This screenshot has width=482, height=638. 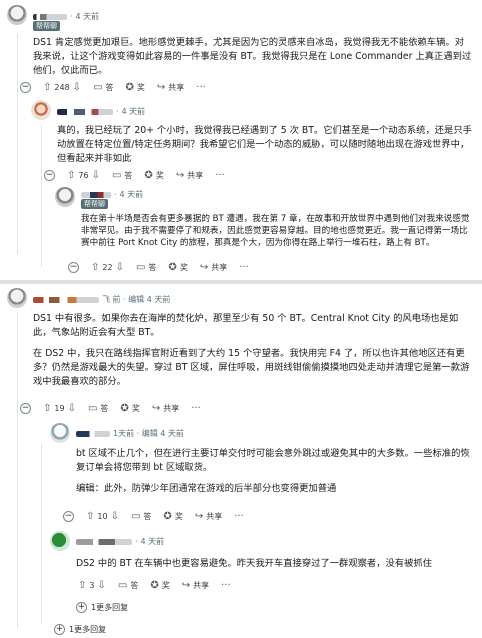 I want to click on vote-group: ⇧ 22 ⇩, so click(x=107, y=267).